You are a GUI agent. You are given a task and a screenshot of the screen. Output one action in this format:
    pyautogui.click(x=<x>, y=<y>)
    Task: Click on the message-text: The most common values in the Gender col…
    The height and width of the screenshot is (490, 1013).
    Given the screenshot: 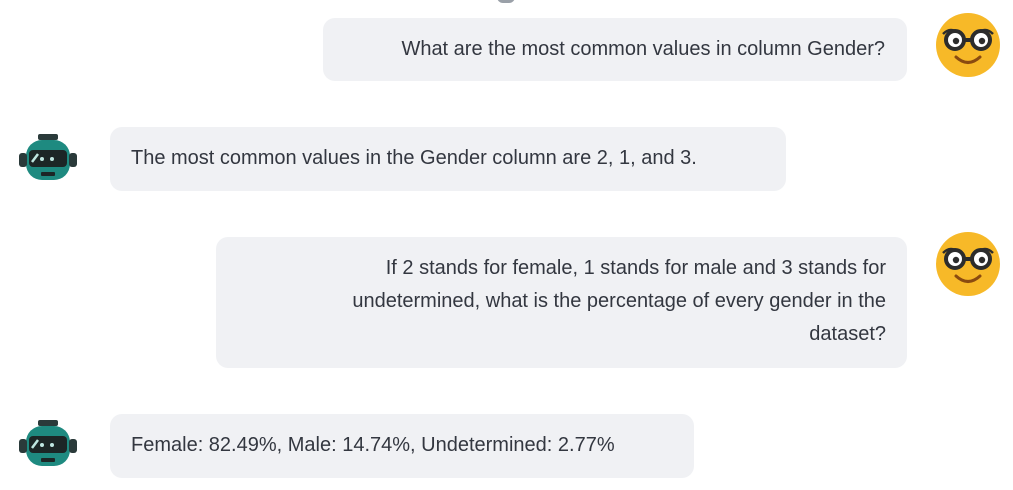 What is the action you would take?
    pyautogui.click(x=414, y=158)
    